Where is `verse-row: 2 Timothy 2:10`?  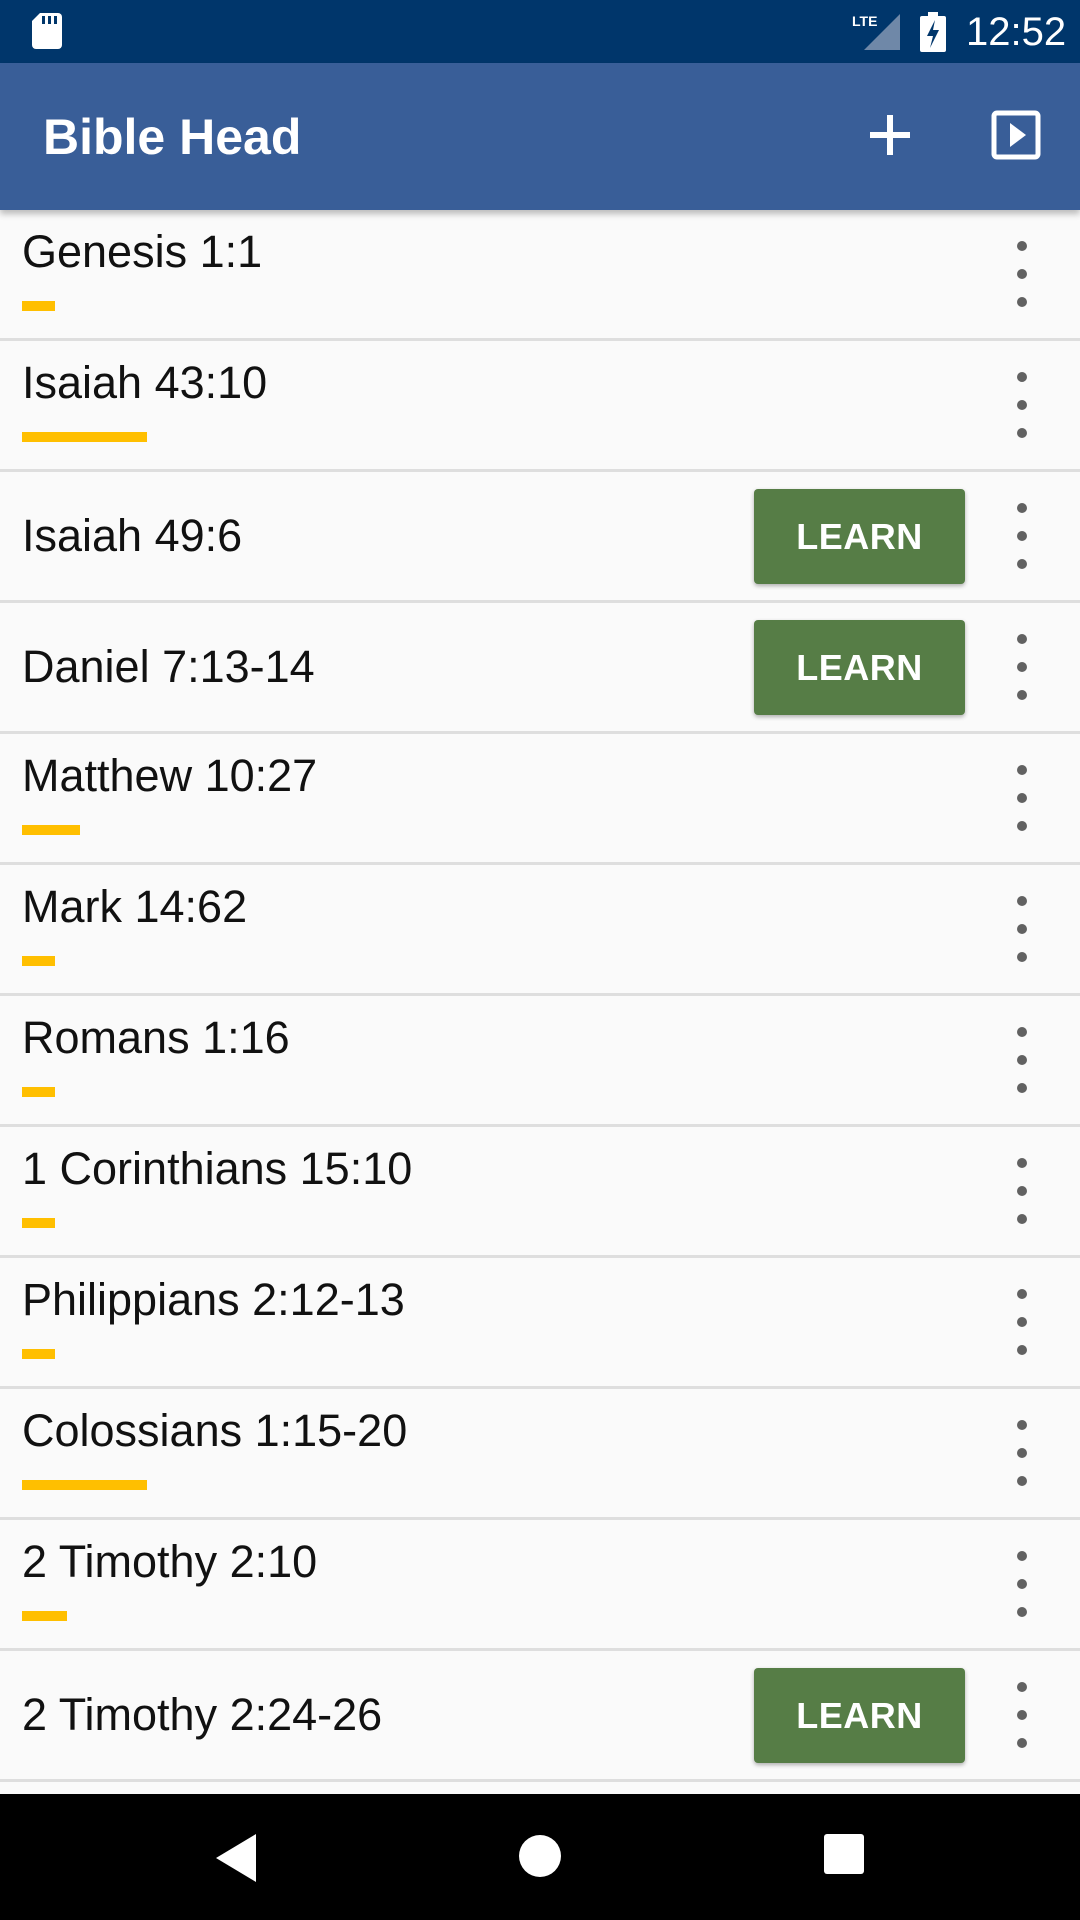
verse-row: 2 Timothy 2:10 is located at coordinates (540, 1585).